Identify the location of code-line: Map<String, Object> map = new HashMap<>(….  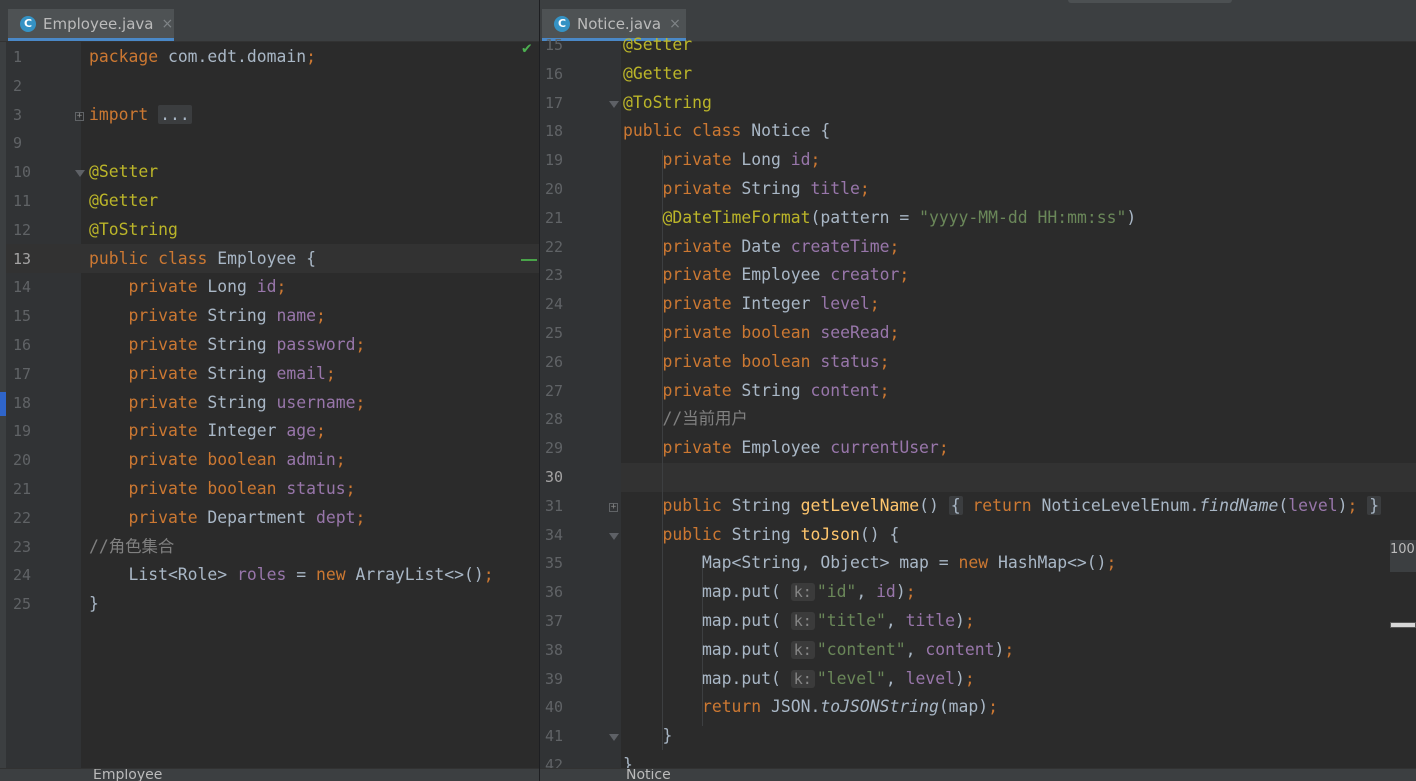
(869, 563).